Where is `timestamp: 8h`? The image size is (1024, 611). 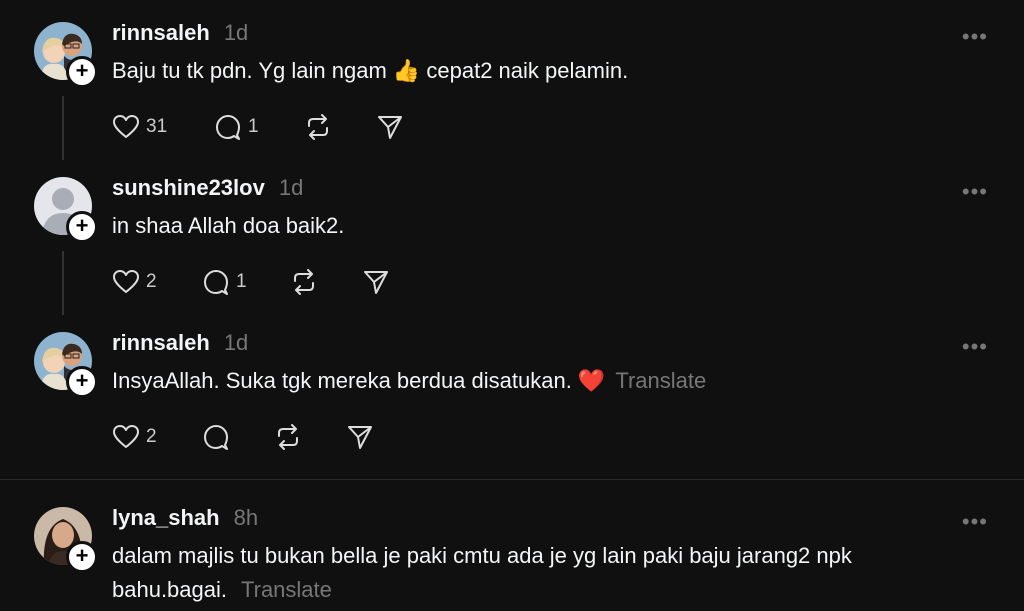 timestamp: 8h is located at coordinates (246, 517).